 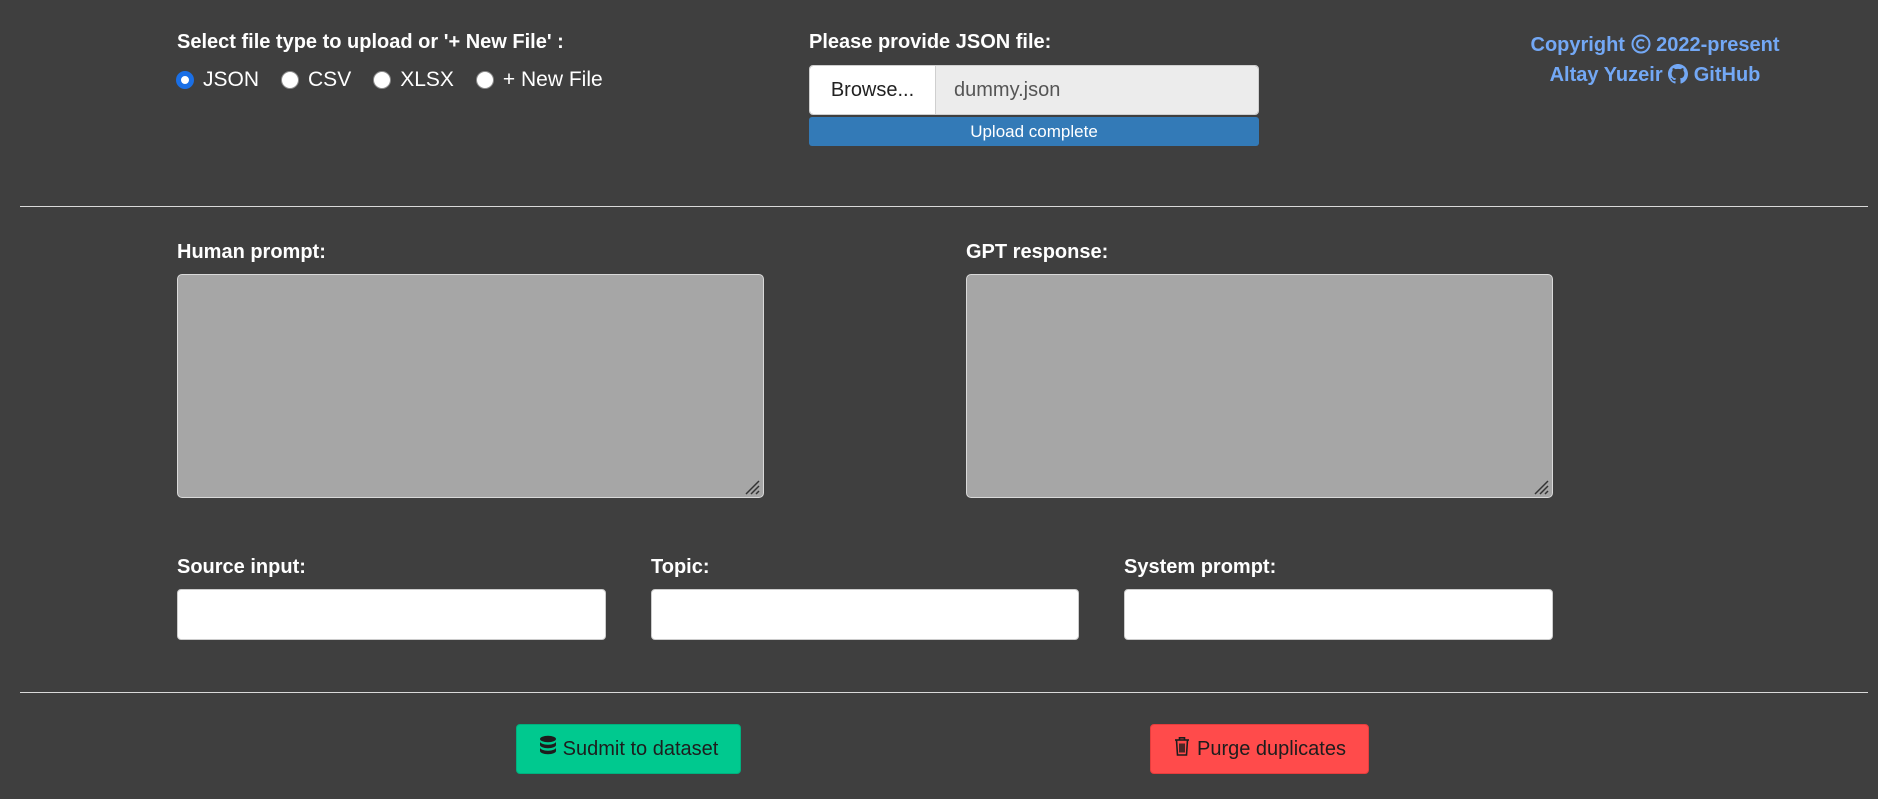 I want to click on gpt-response-resize-handle, so click(x=1538, y=484).